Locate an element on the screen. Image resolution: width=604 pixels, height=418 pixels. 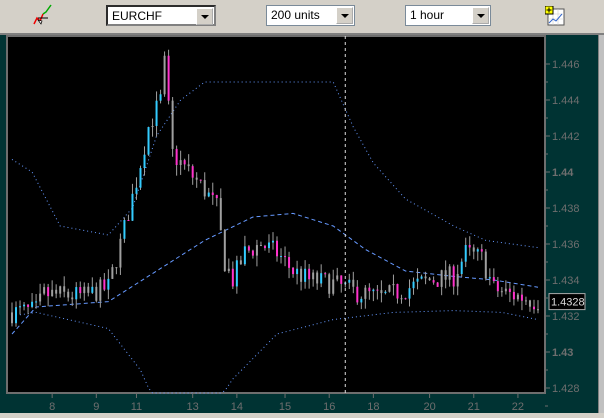
y-tick-label: 1.44 is located at coordinates (563, 173).